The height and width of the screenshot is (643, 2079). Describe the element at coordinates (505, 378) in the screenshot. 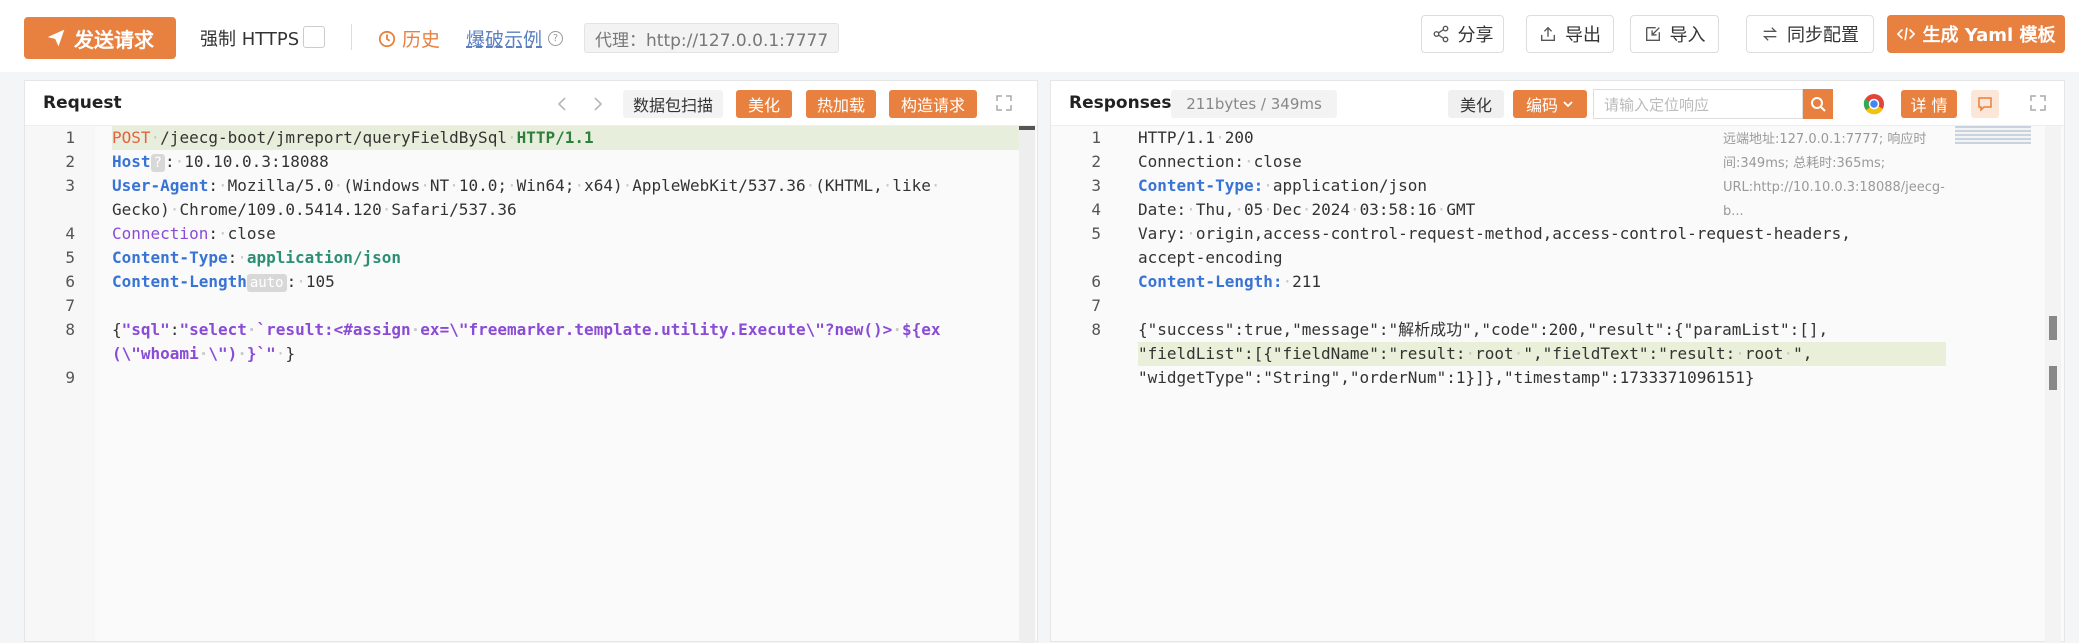

I see `code-line: 9` at that location.